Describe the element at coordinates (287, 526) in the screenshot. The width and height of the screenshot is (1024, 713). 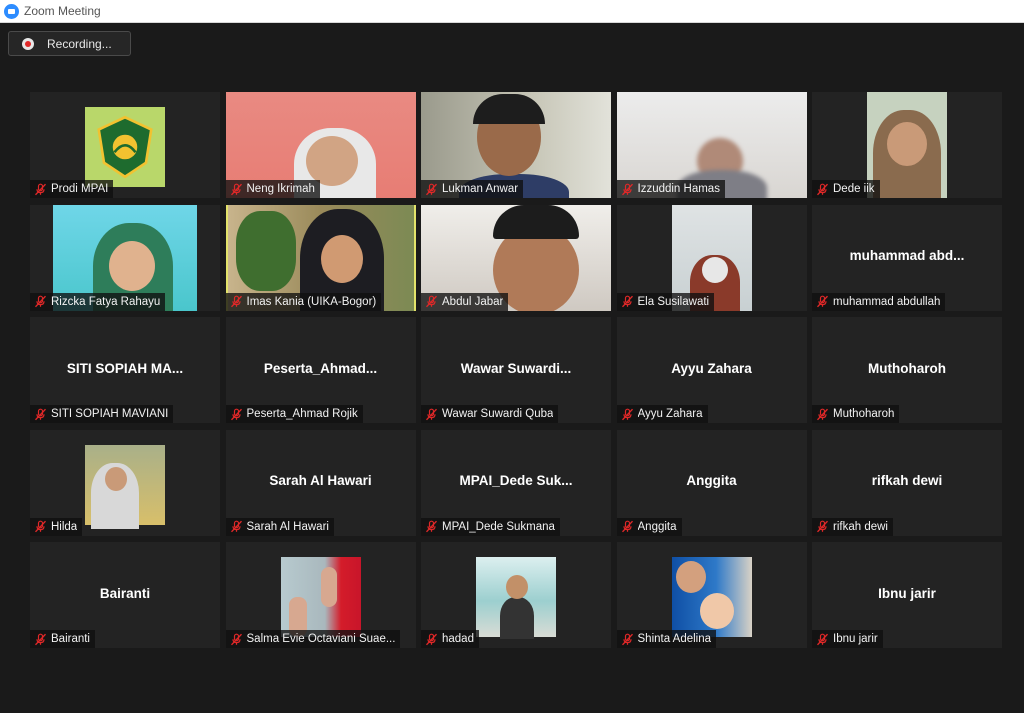
I see `participant-name: Sarah Al Hawari` at that location.